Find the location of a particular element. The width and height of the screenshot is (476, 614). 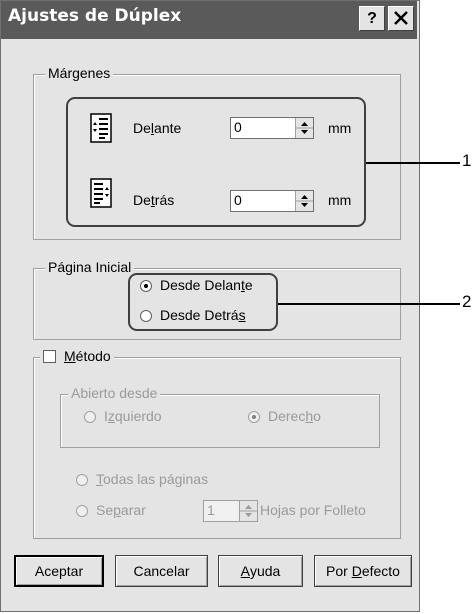

sheets-value: 1 is located at coordinates (211, 510).